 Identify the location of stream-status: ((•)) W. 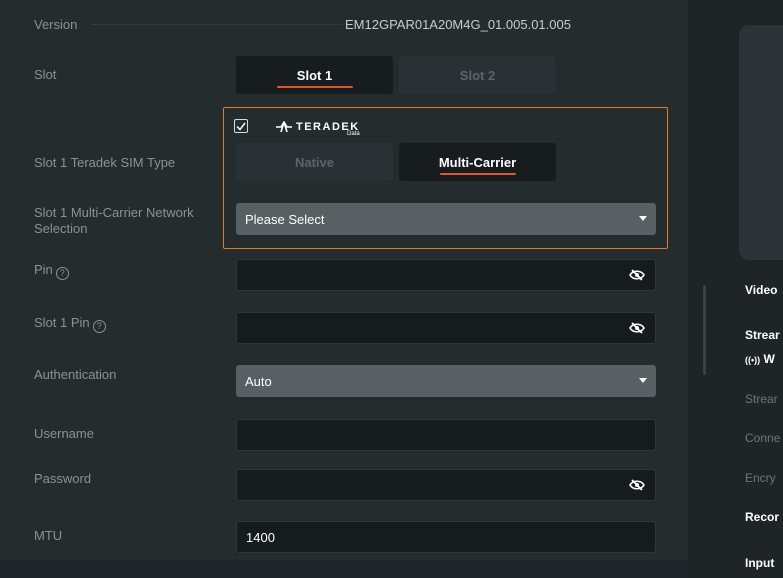
(760, 359).